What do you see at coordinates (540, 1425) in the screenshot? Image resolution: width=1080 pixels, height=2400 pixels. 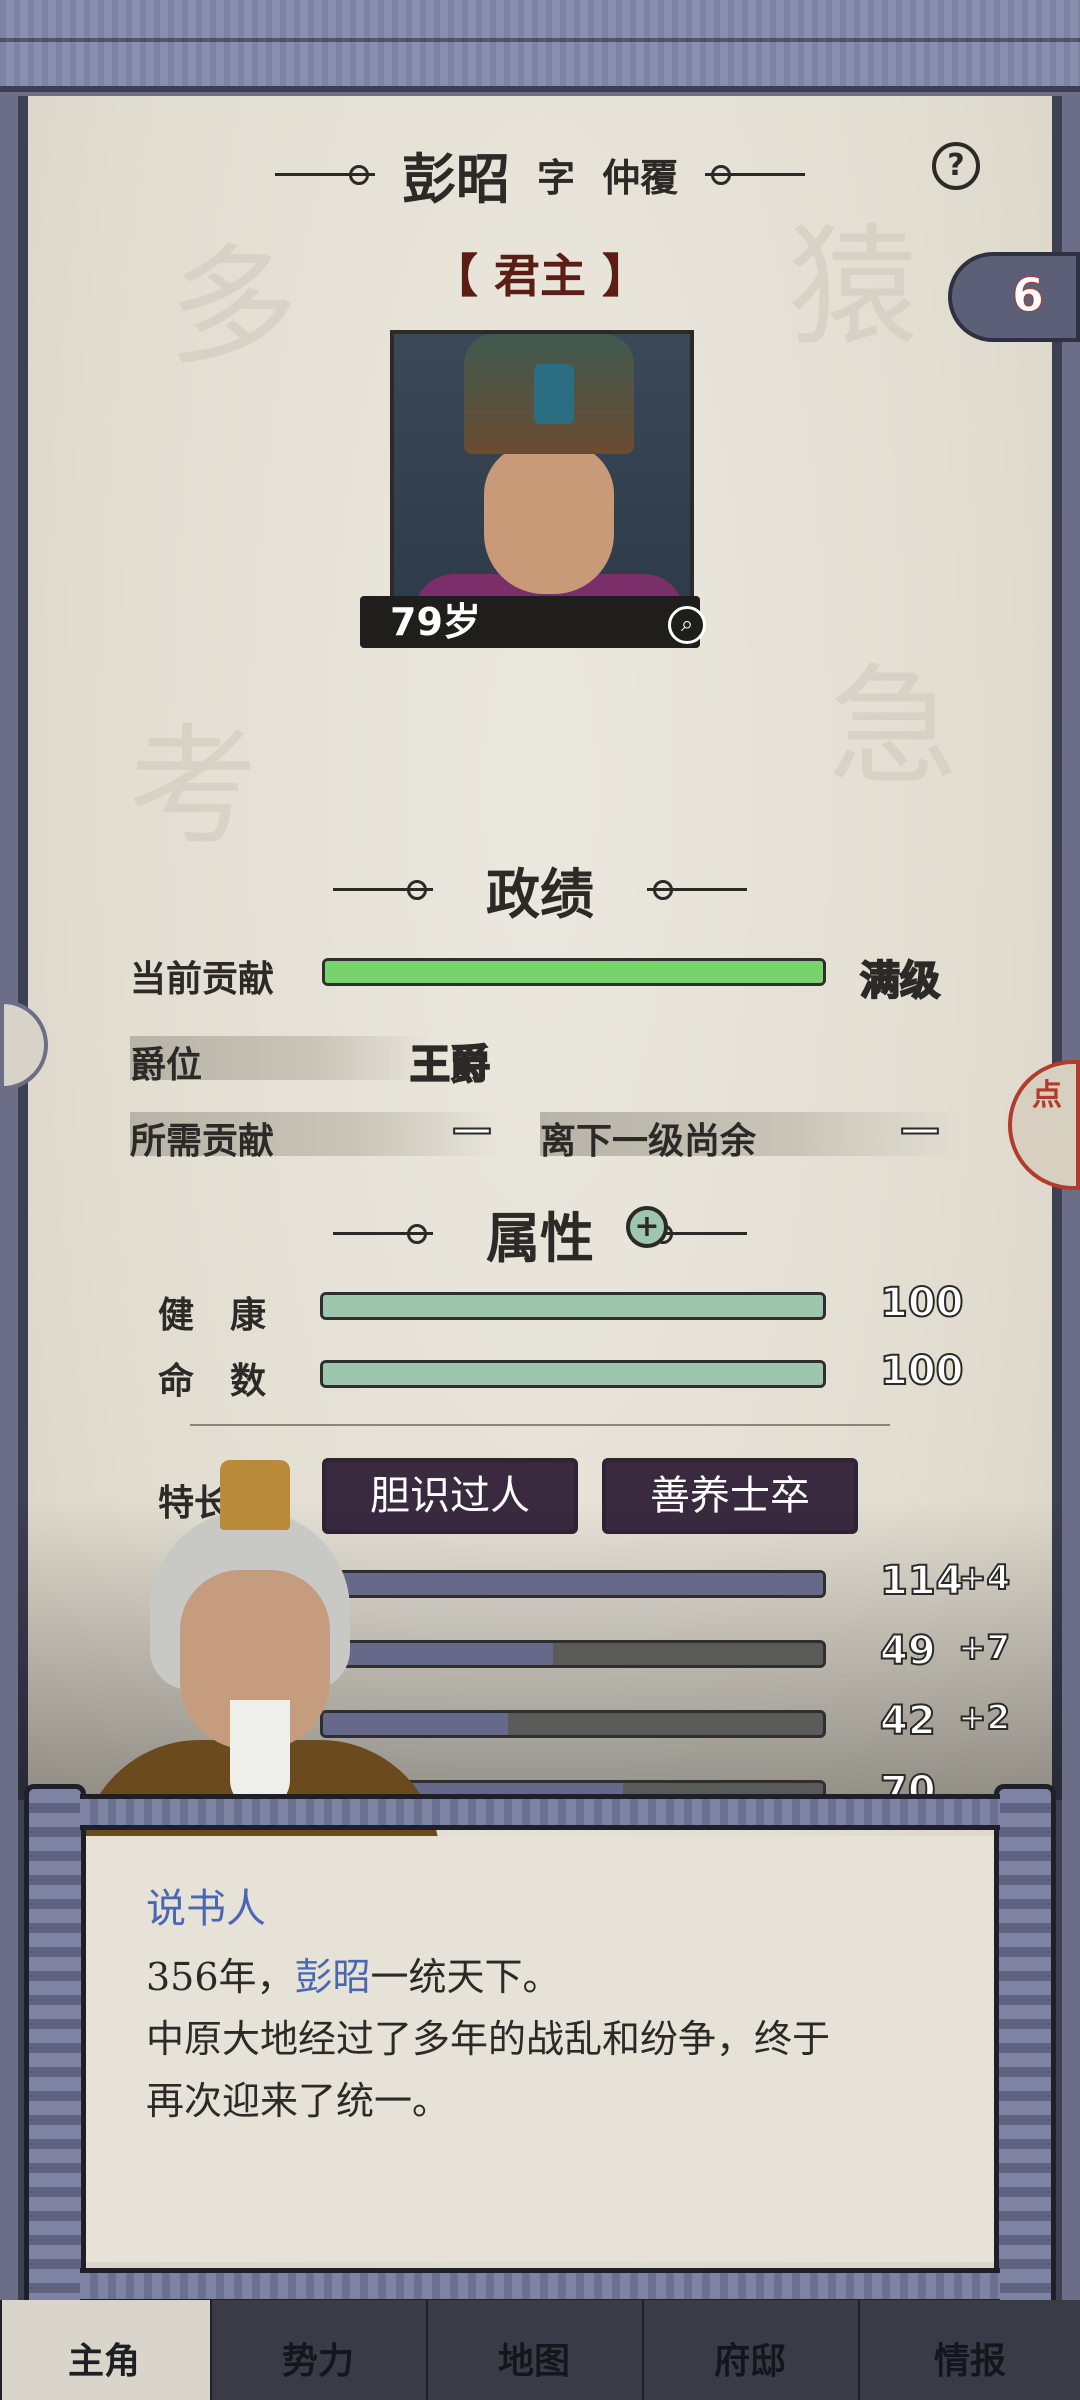 I see `section-divider` at bounding box center [540, 1425].